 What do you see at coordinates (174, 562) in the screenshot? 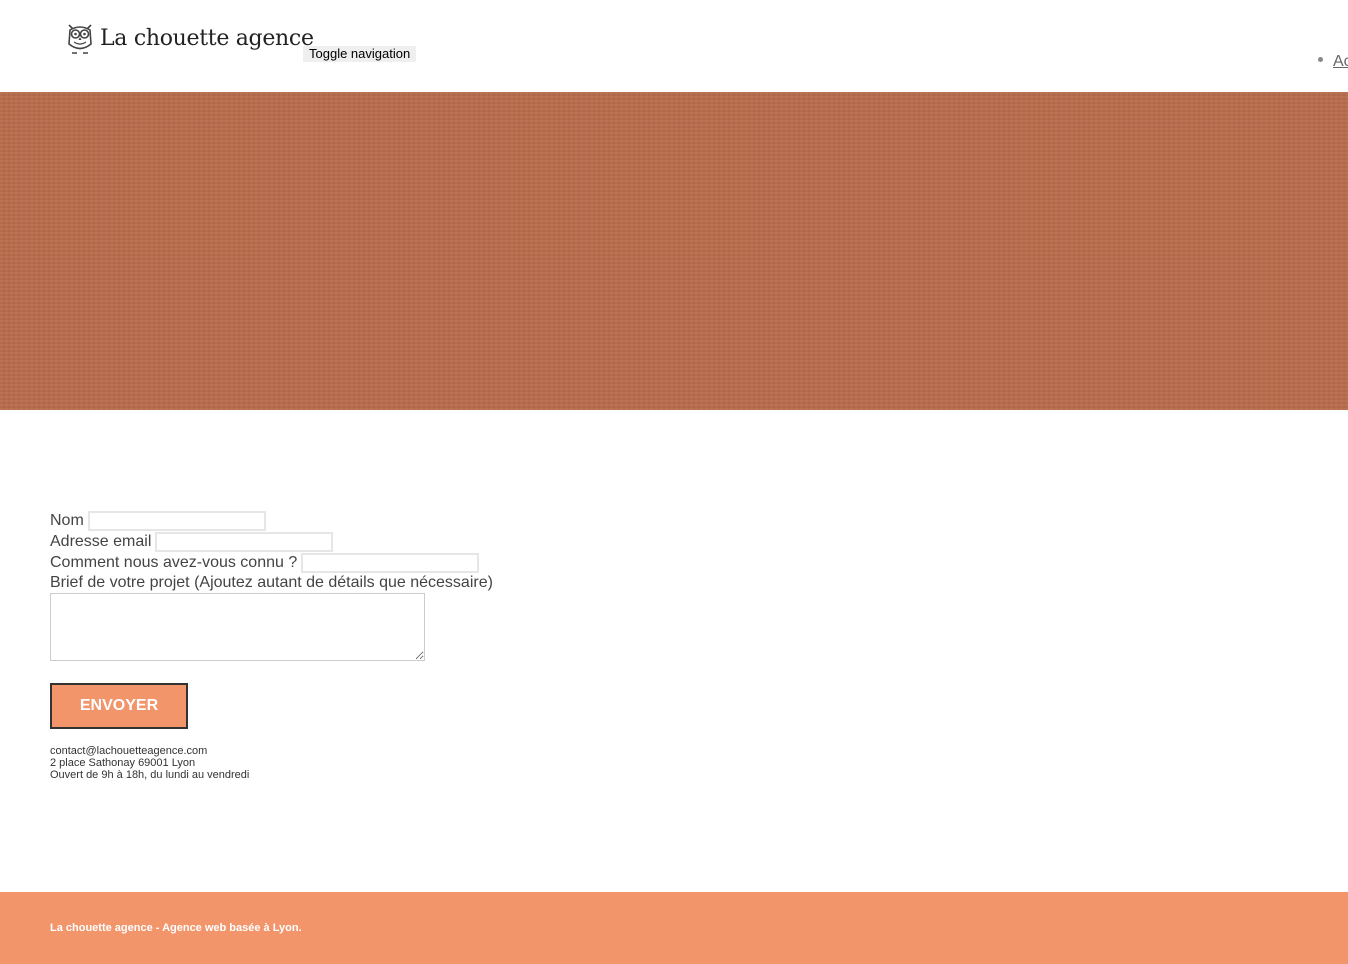
I see `source-label: Comment nous avez-vous connu ?` at bounding box center [174, 562].